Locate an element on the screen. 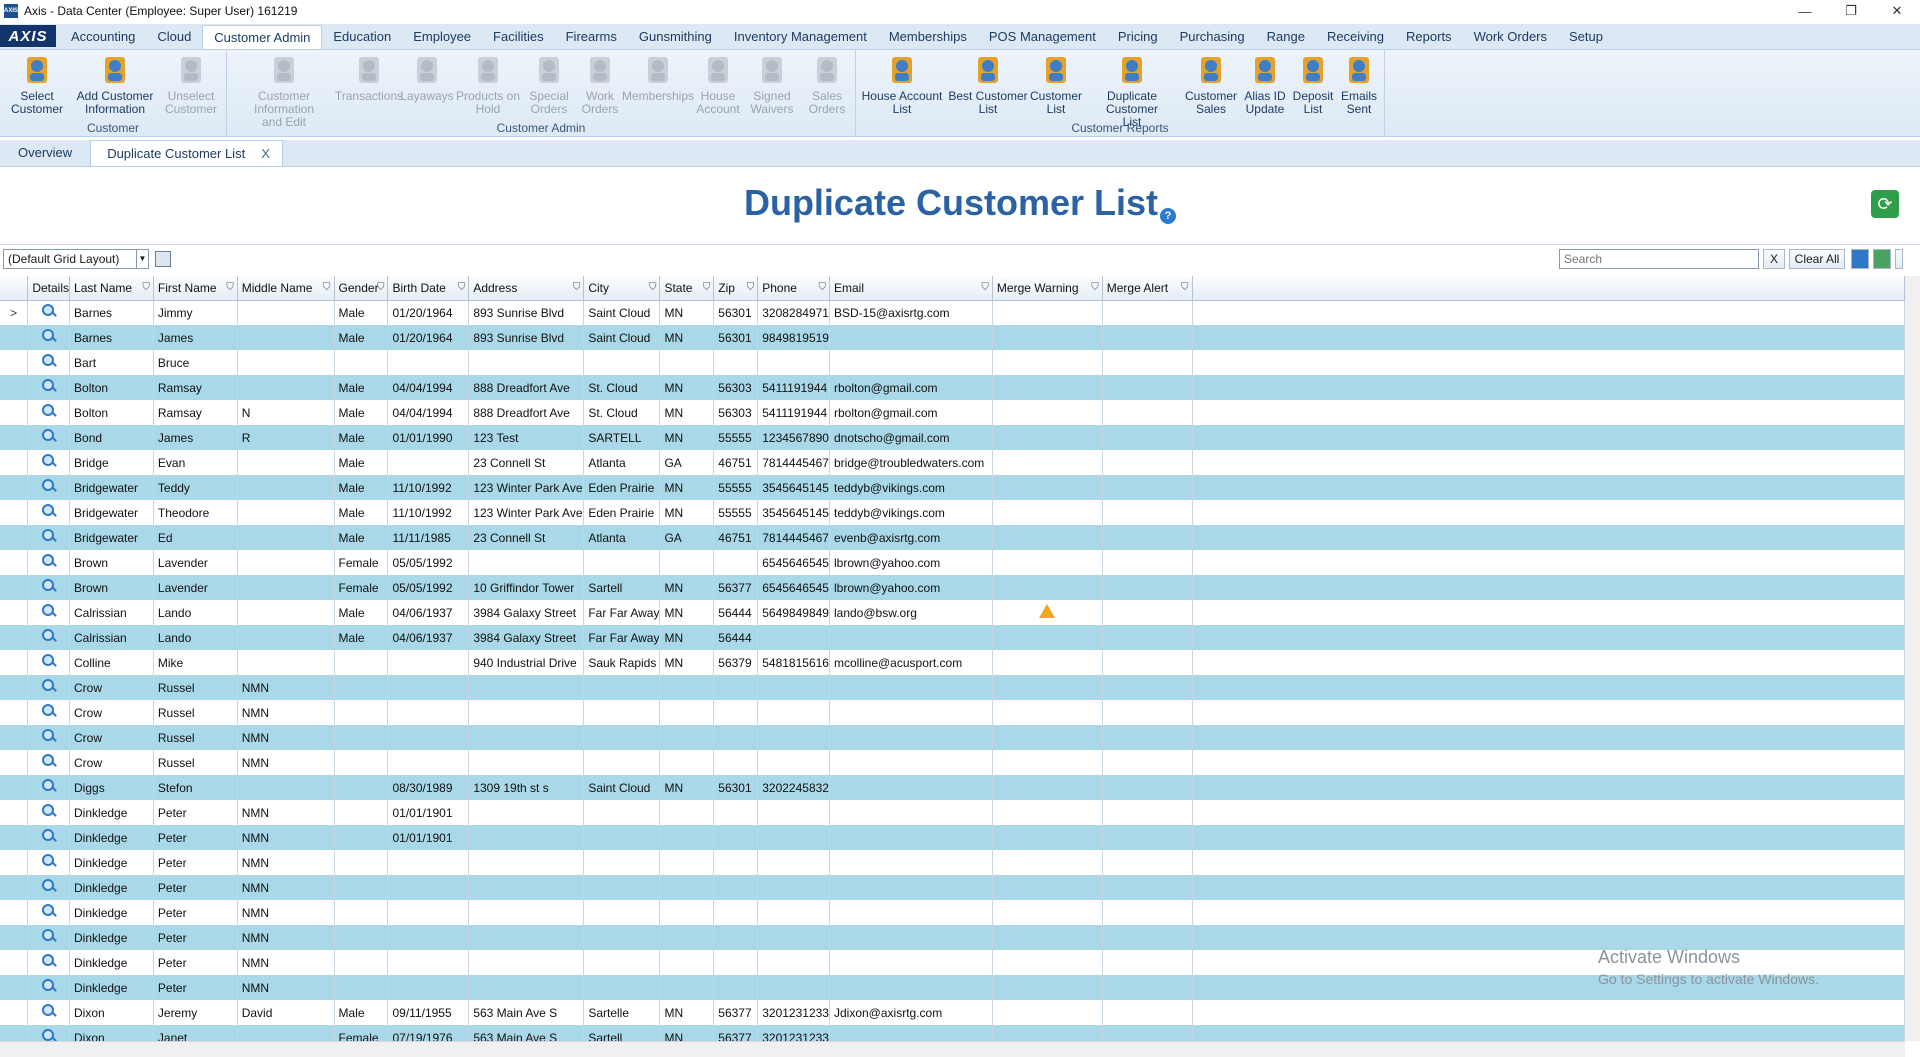 This screenshot has width=1920, height=1057. column-header-email: Email ⛉ is located at coordinates (911, 288).